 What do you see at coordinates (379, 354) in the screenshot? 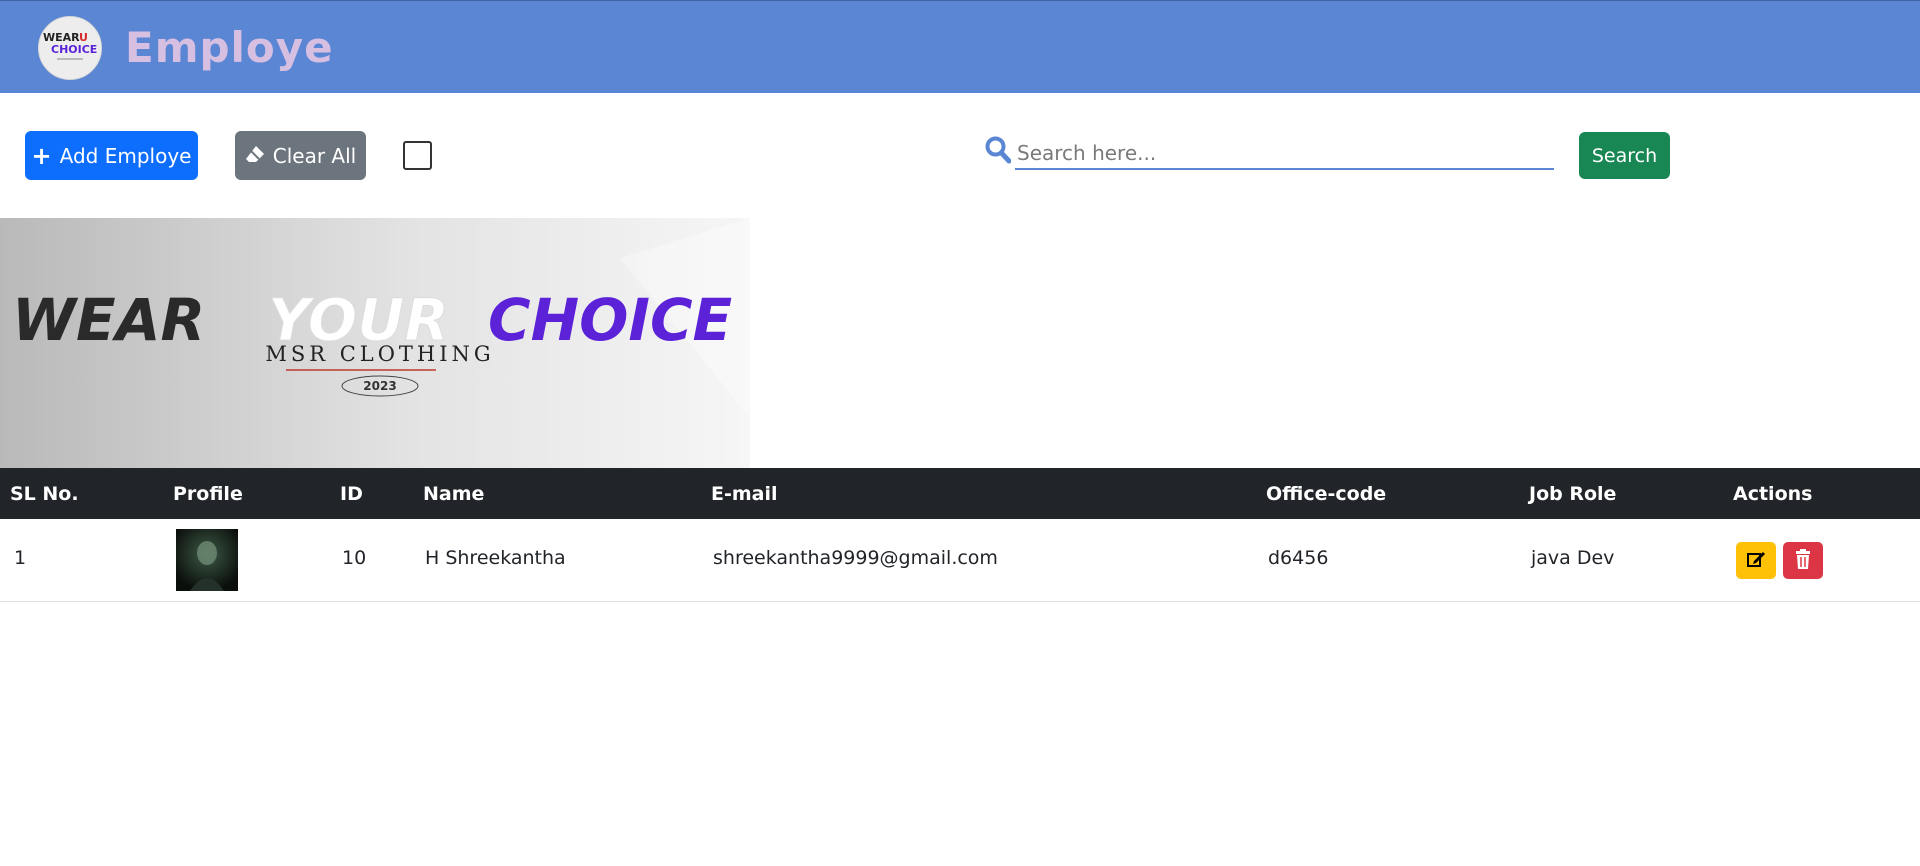
I see `banner-subtitle: MSR CLOTHING` at bounding box center [379, 354].